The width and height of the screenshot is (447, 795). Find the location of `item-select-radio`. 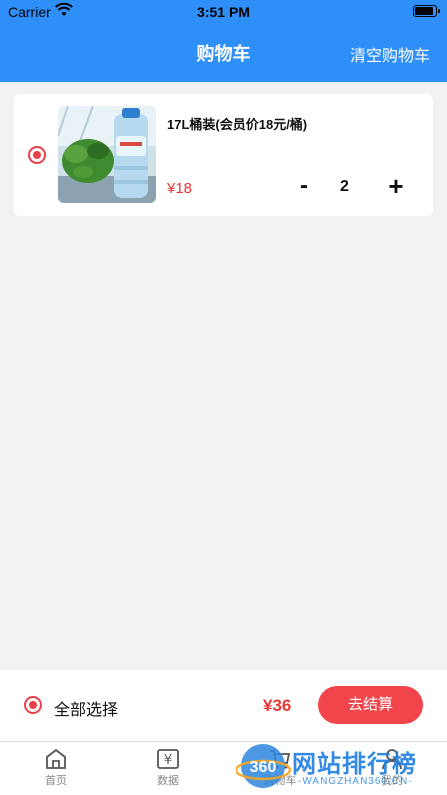

item-select-radio is located at coordinates (37, 155).